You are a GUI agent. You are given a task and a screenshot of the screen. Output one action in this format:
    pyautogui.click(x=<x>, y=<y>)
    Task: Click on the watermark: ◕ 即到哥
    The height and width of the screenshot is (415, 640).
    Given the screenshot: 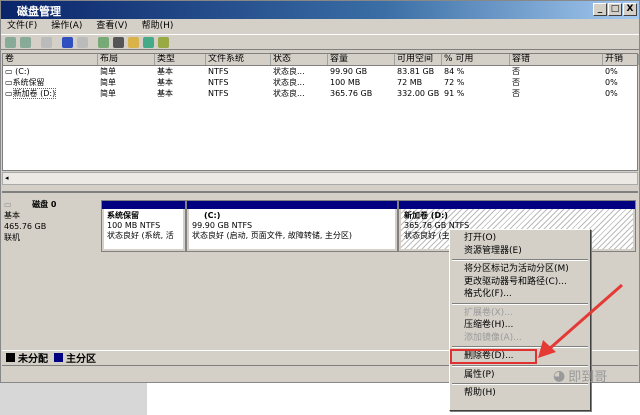 What is the action you would take?
    pyautogui.click(x=580, y=376)
    